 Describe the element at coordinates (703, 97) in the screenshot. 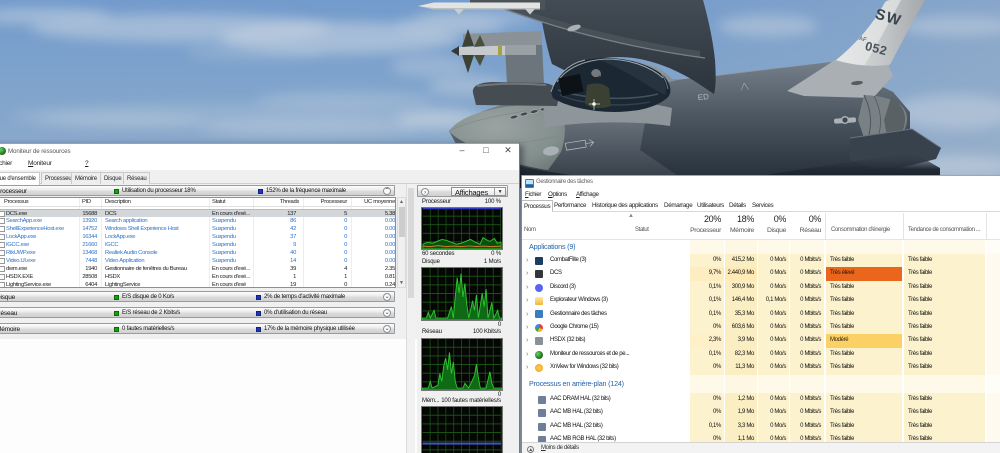

I see `svg-text: ED` at that location.